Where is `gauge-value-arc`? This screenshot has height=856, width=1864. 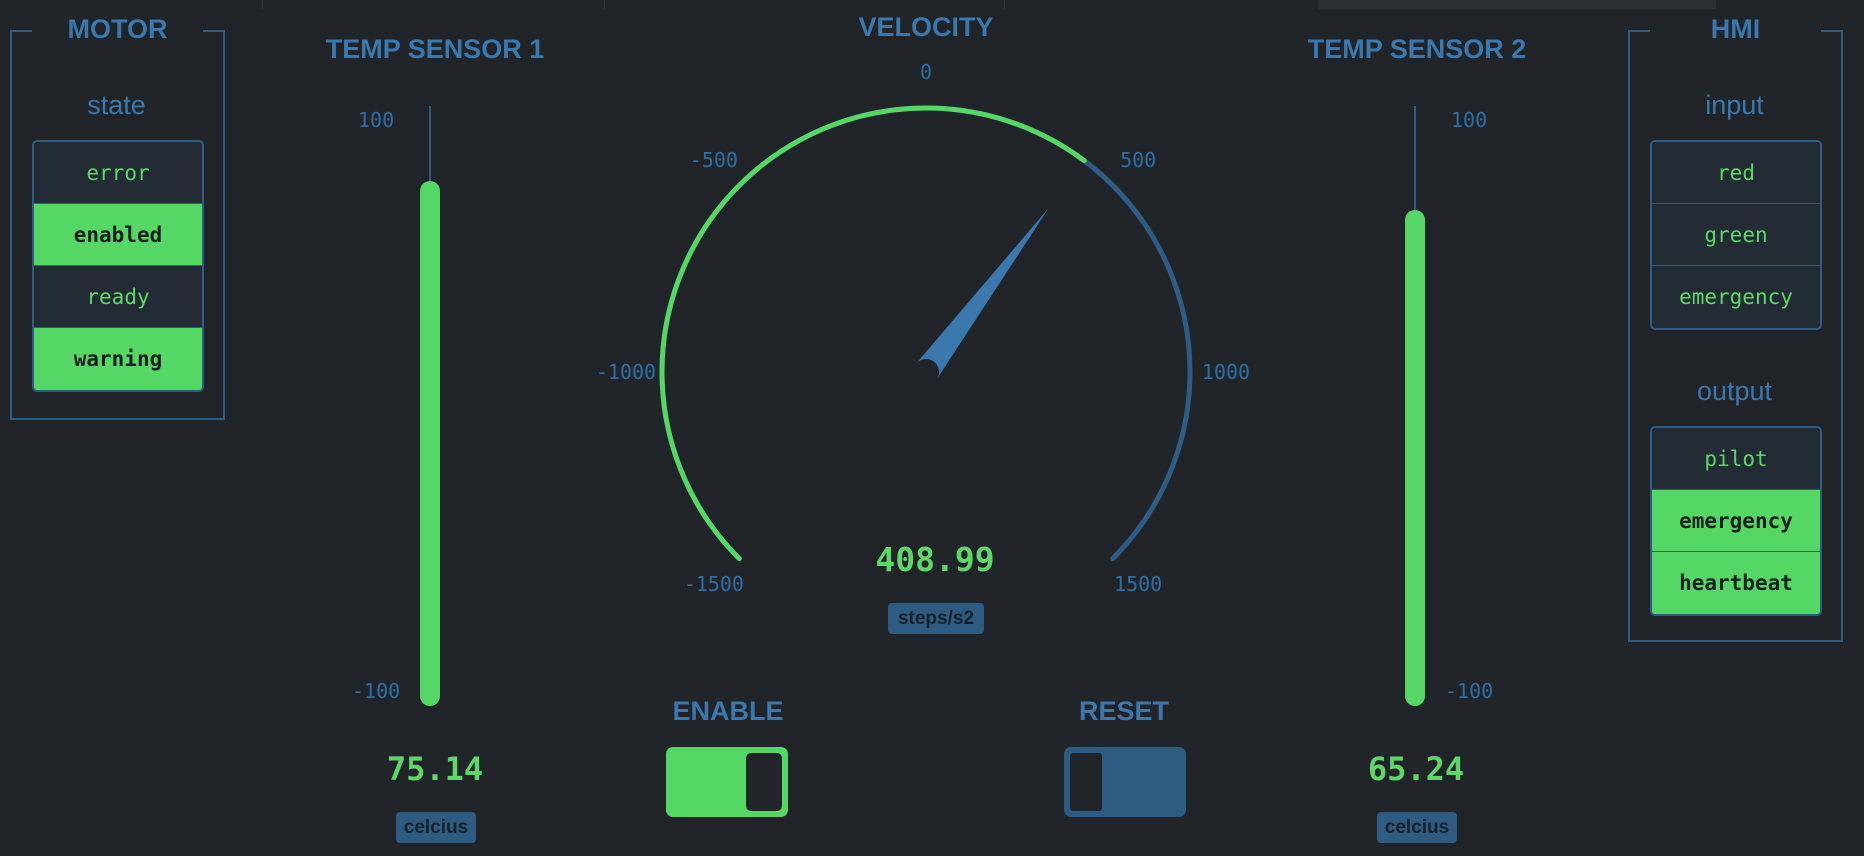 gauge-value-arc is located at coordinates (873, 333).